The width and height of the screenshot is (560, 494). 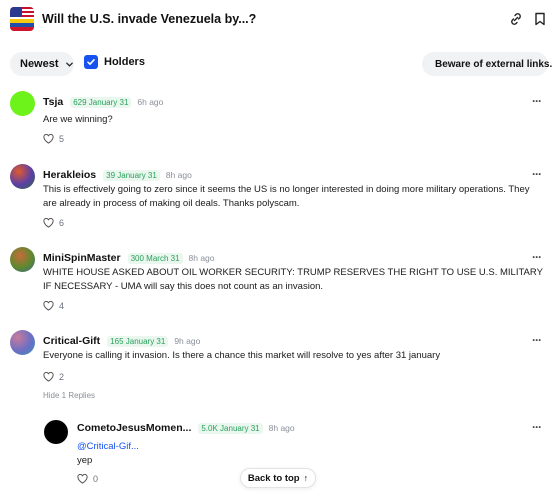 I want to click on like-count: 4, so click(x=62, y=306).